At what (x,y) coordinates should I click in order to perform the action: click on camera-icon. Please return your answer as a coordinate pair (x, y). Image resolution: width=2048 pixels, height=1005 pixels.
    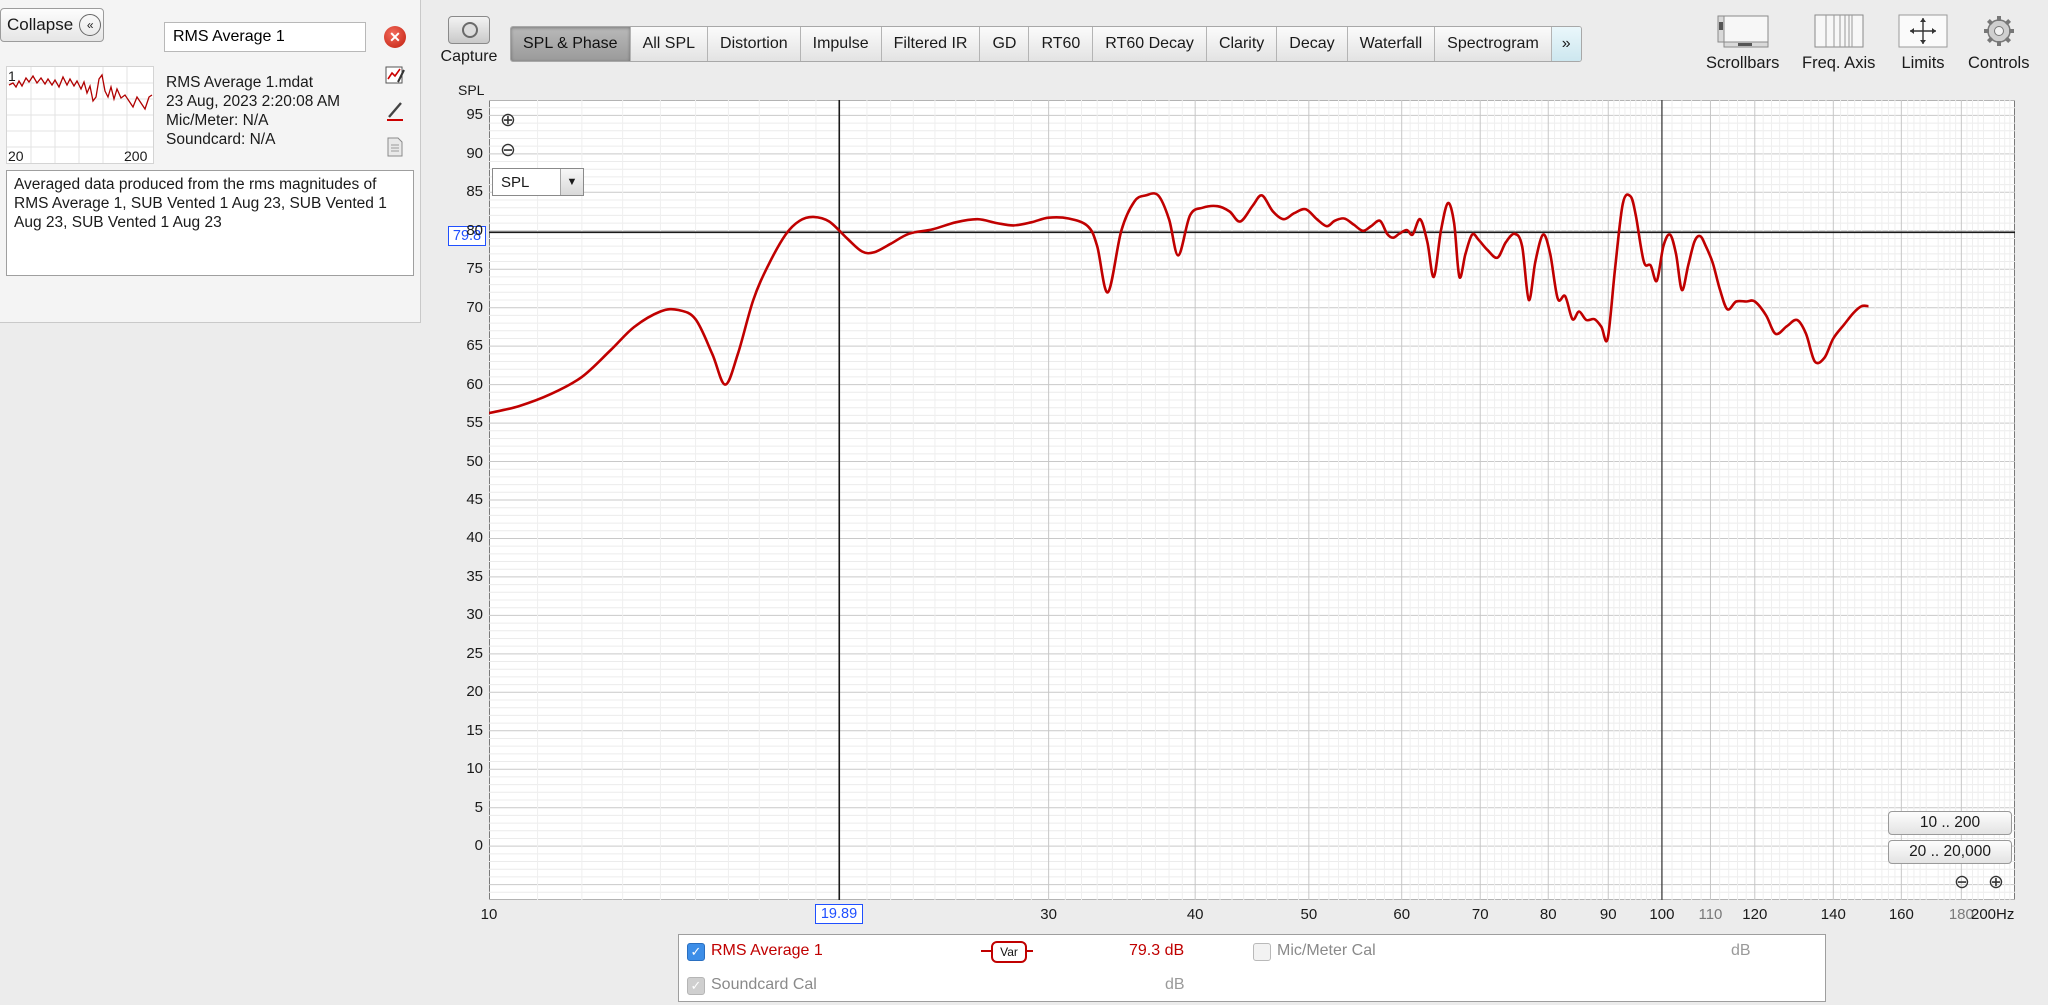
    Looking at the image, I should click on (469, 30).